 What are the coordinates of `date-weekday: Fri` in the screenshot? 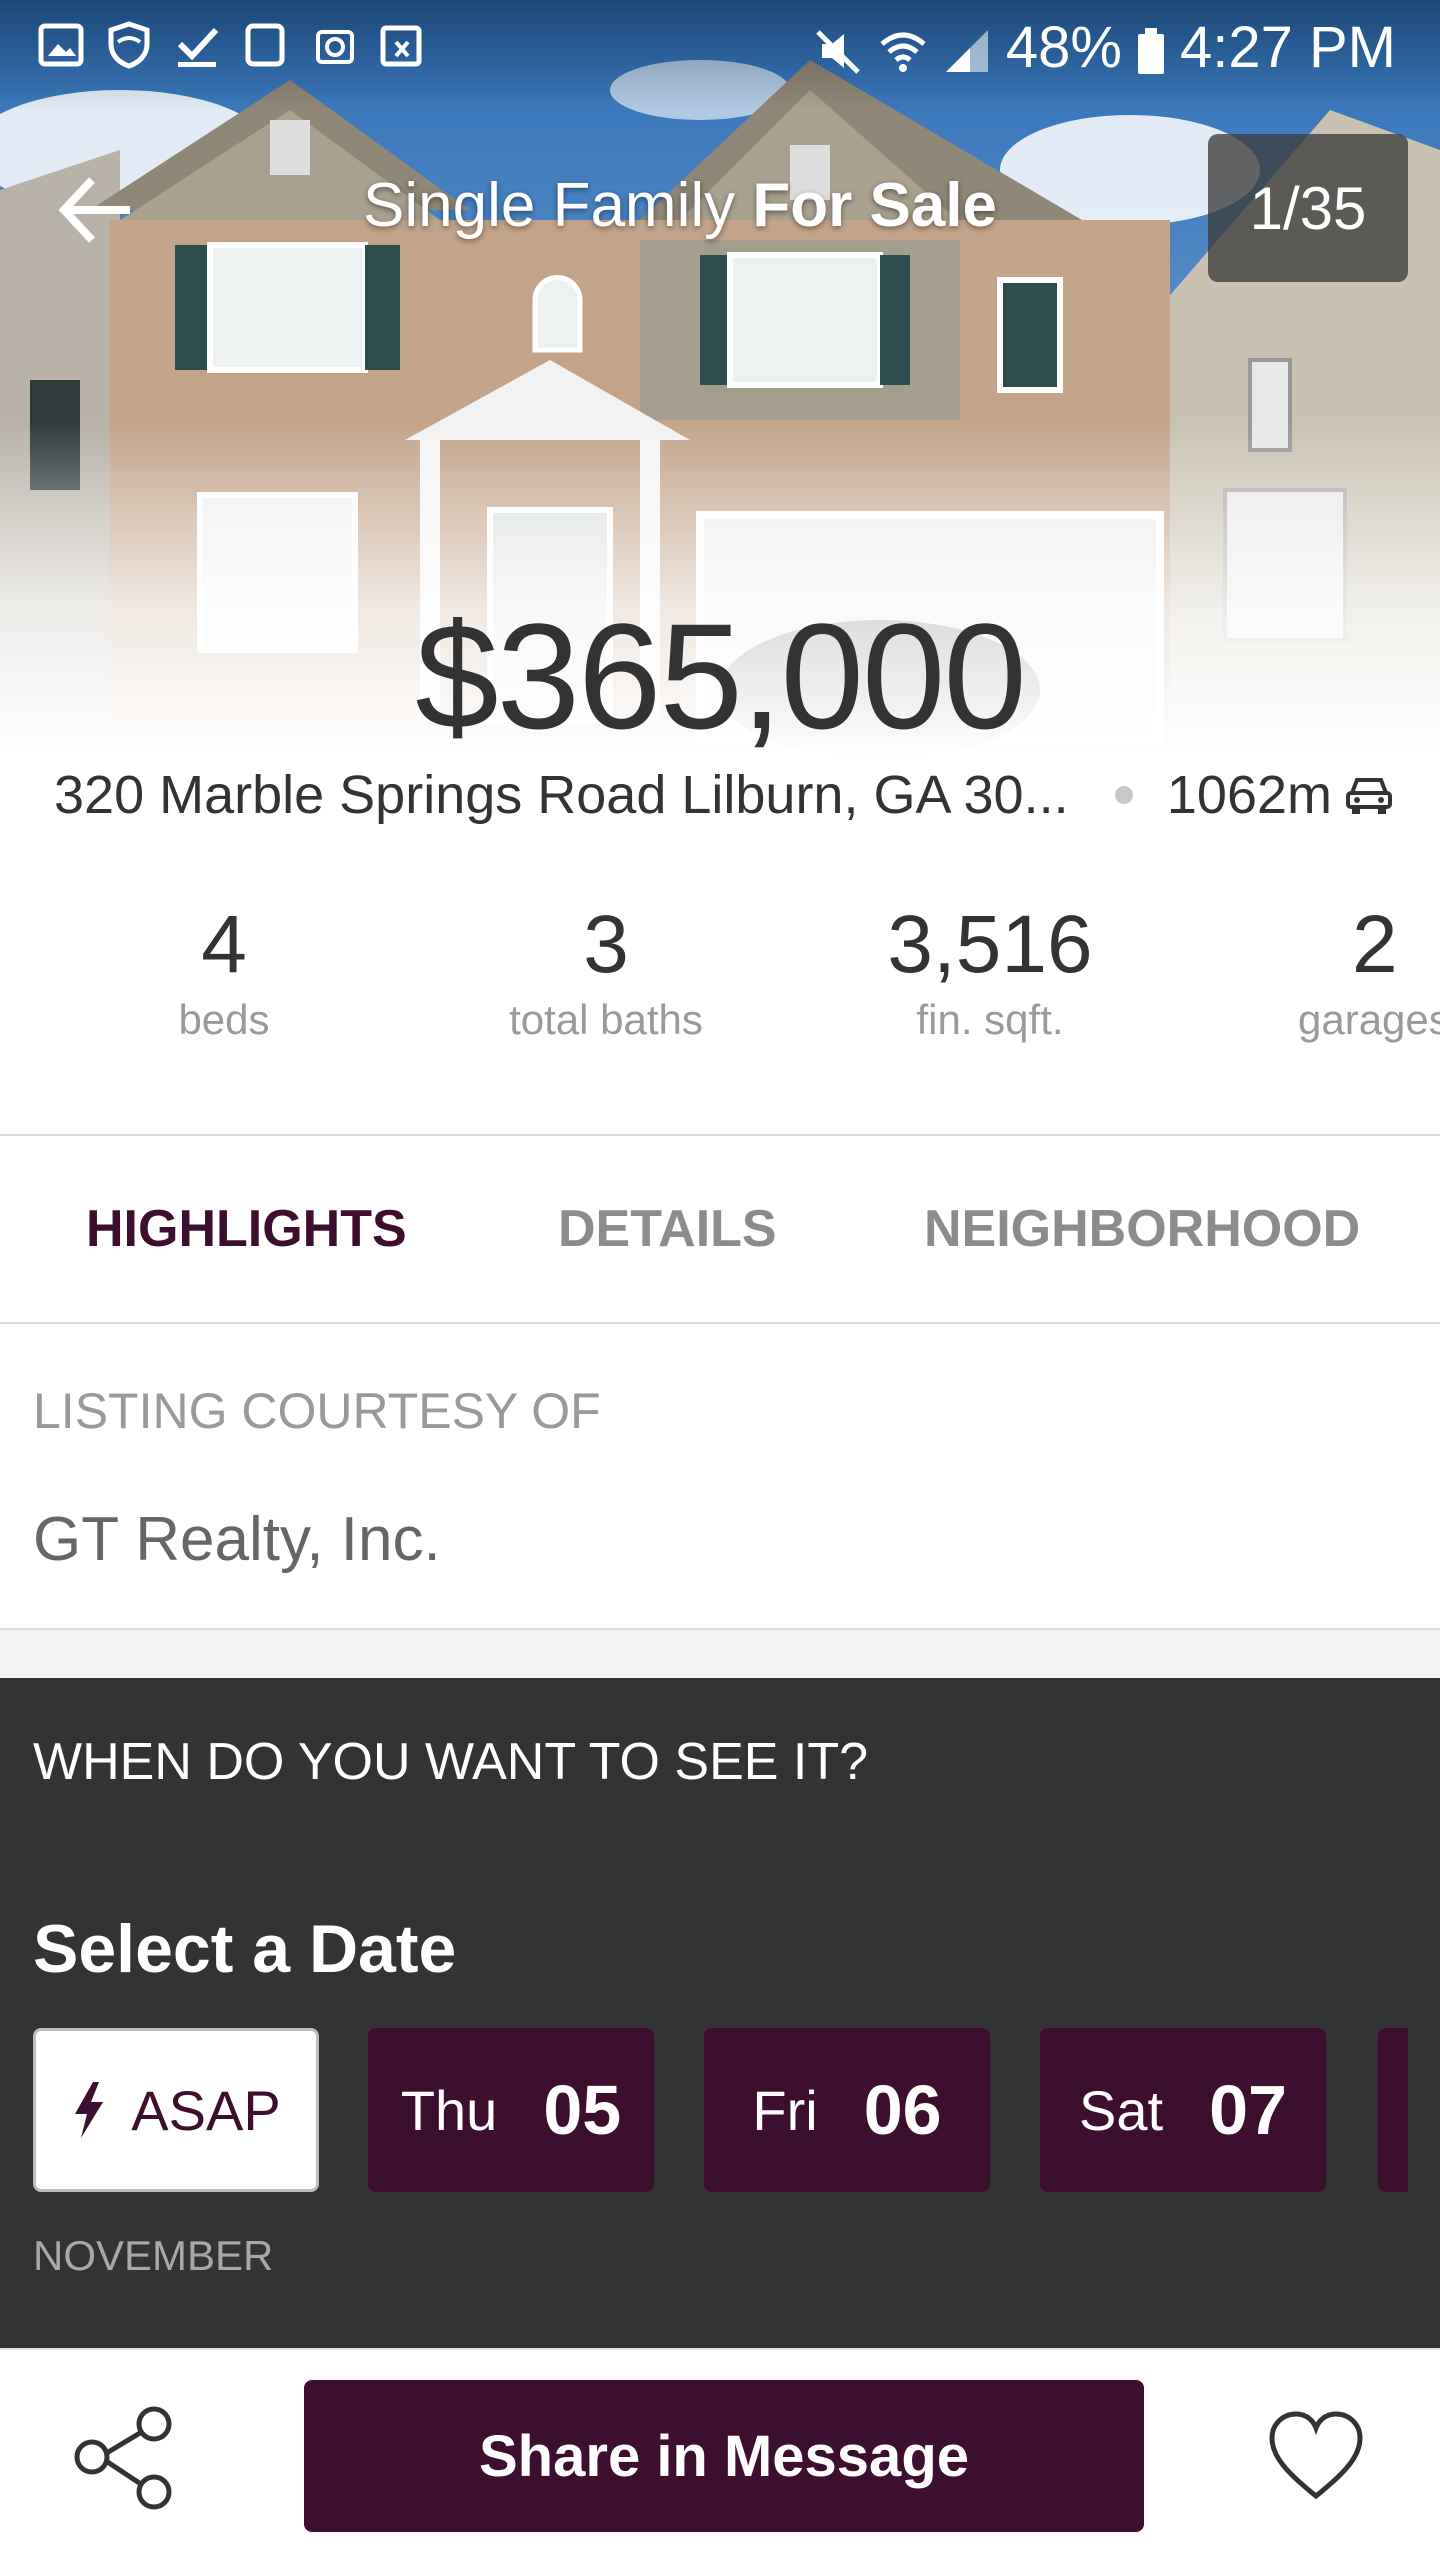 It's located at (785, 2110).